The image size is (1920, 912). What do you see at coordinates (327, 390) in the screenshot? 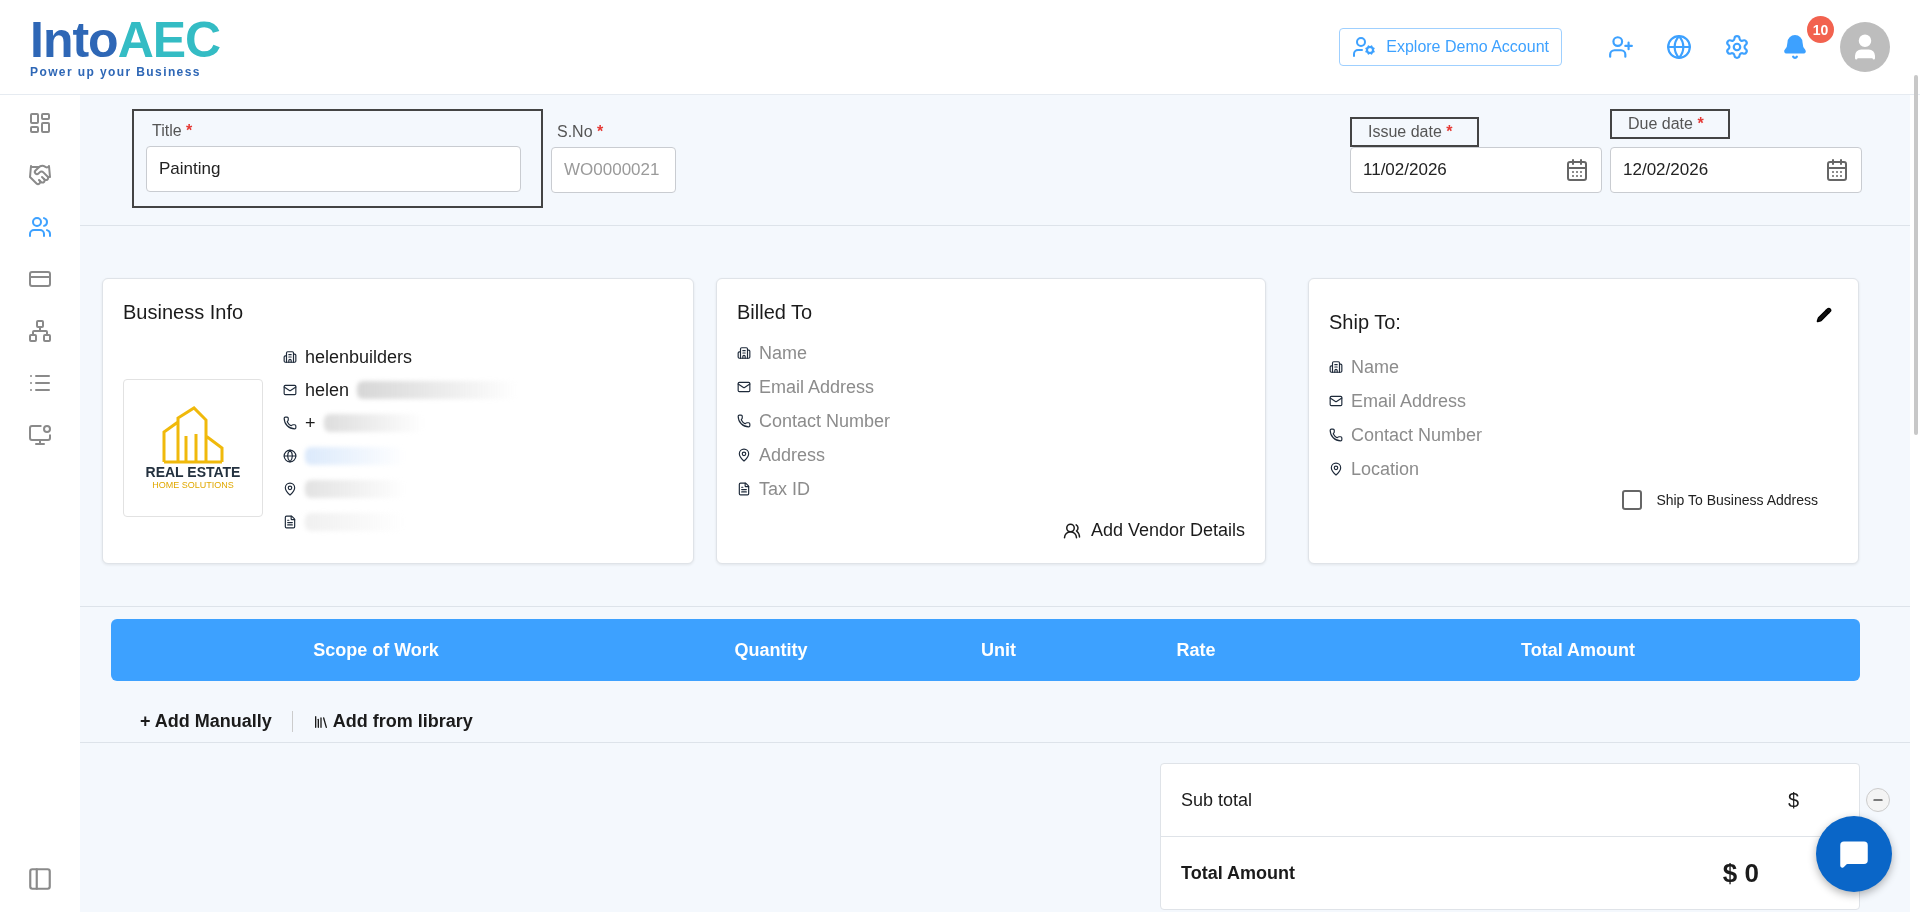
I see `business-detail: helen` at bounding box center [327, 390].